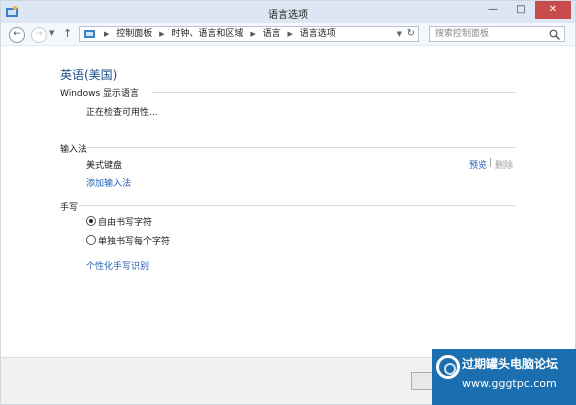  I want to click on remove-link: 删除, so click(504, 164).